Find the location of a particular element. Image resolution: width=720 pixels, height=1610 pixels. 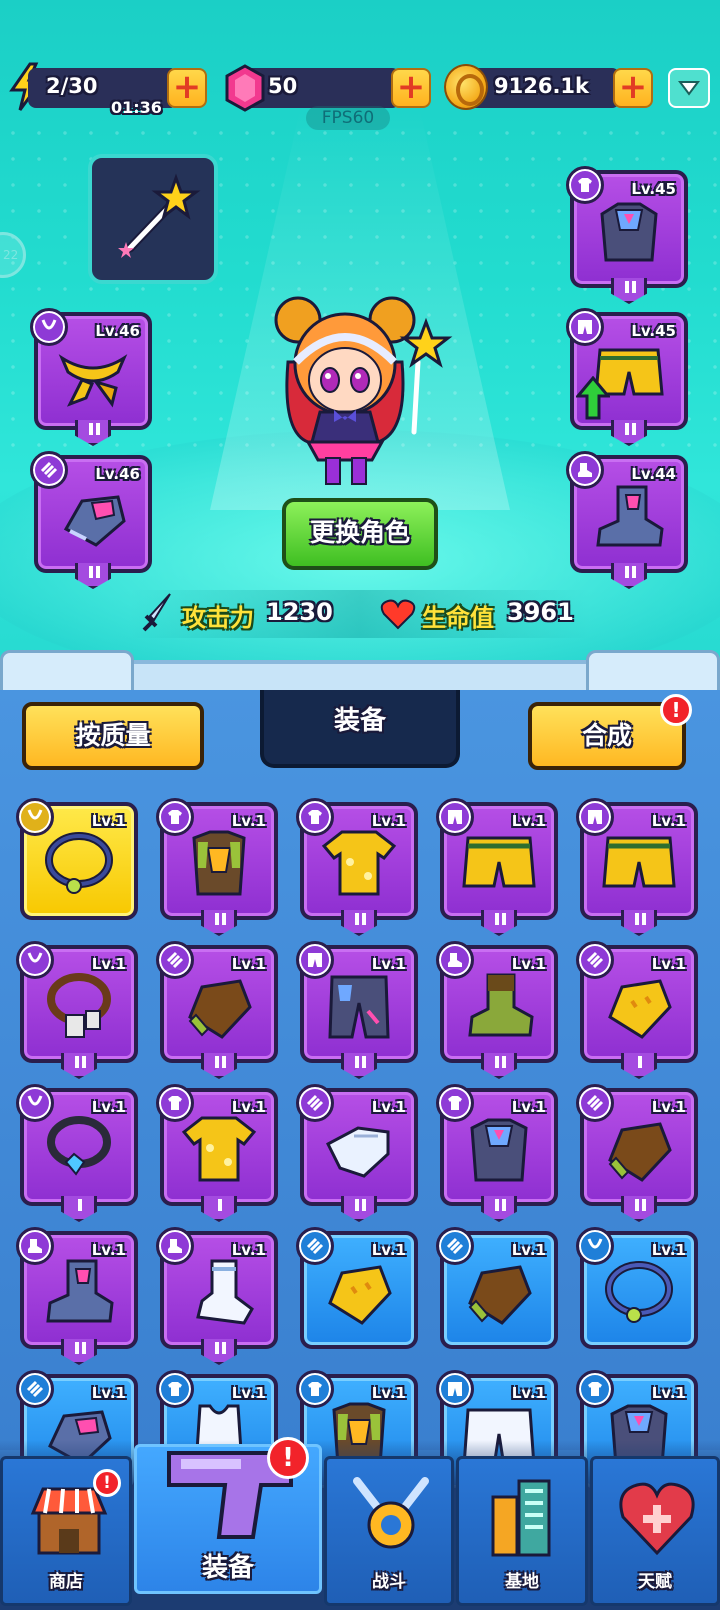

hero-character is located at coordinates (363, 392).